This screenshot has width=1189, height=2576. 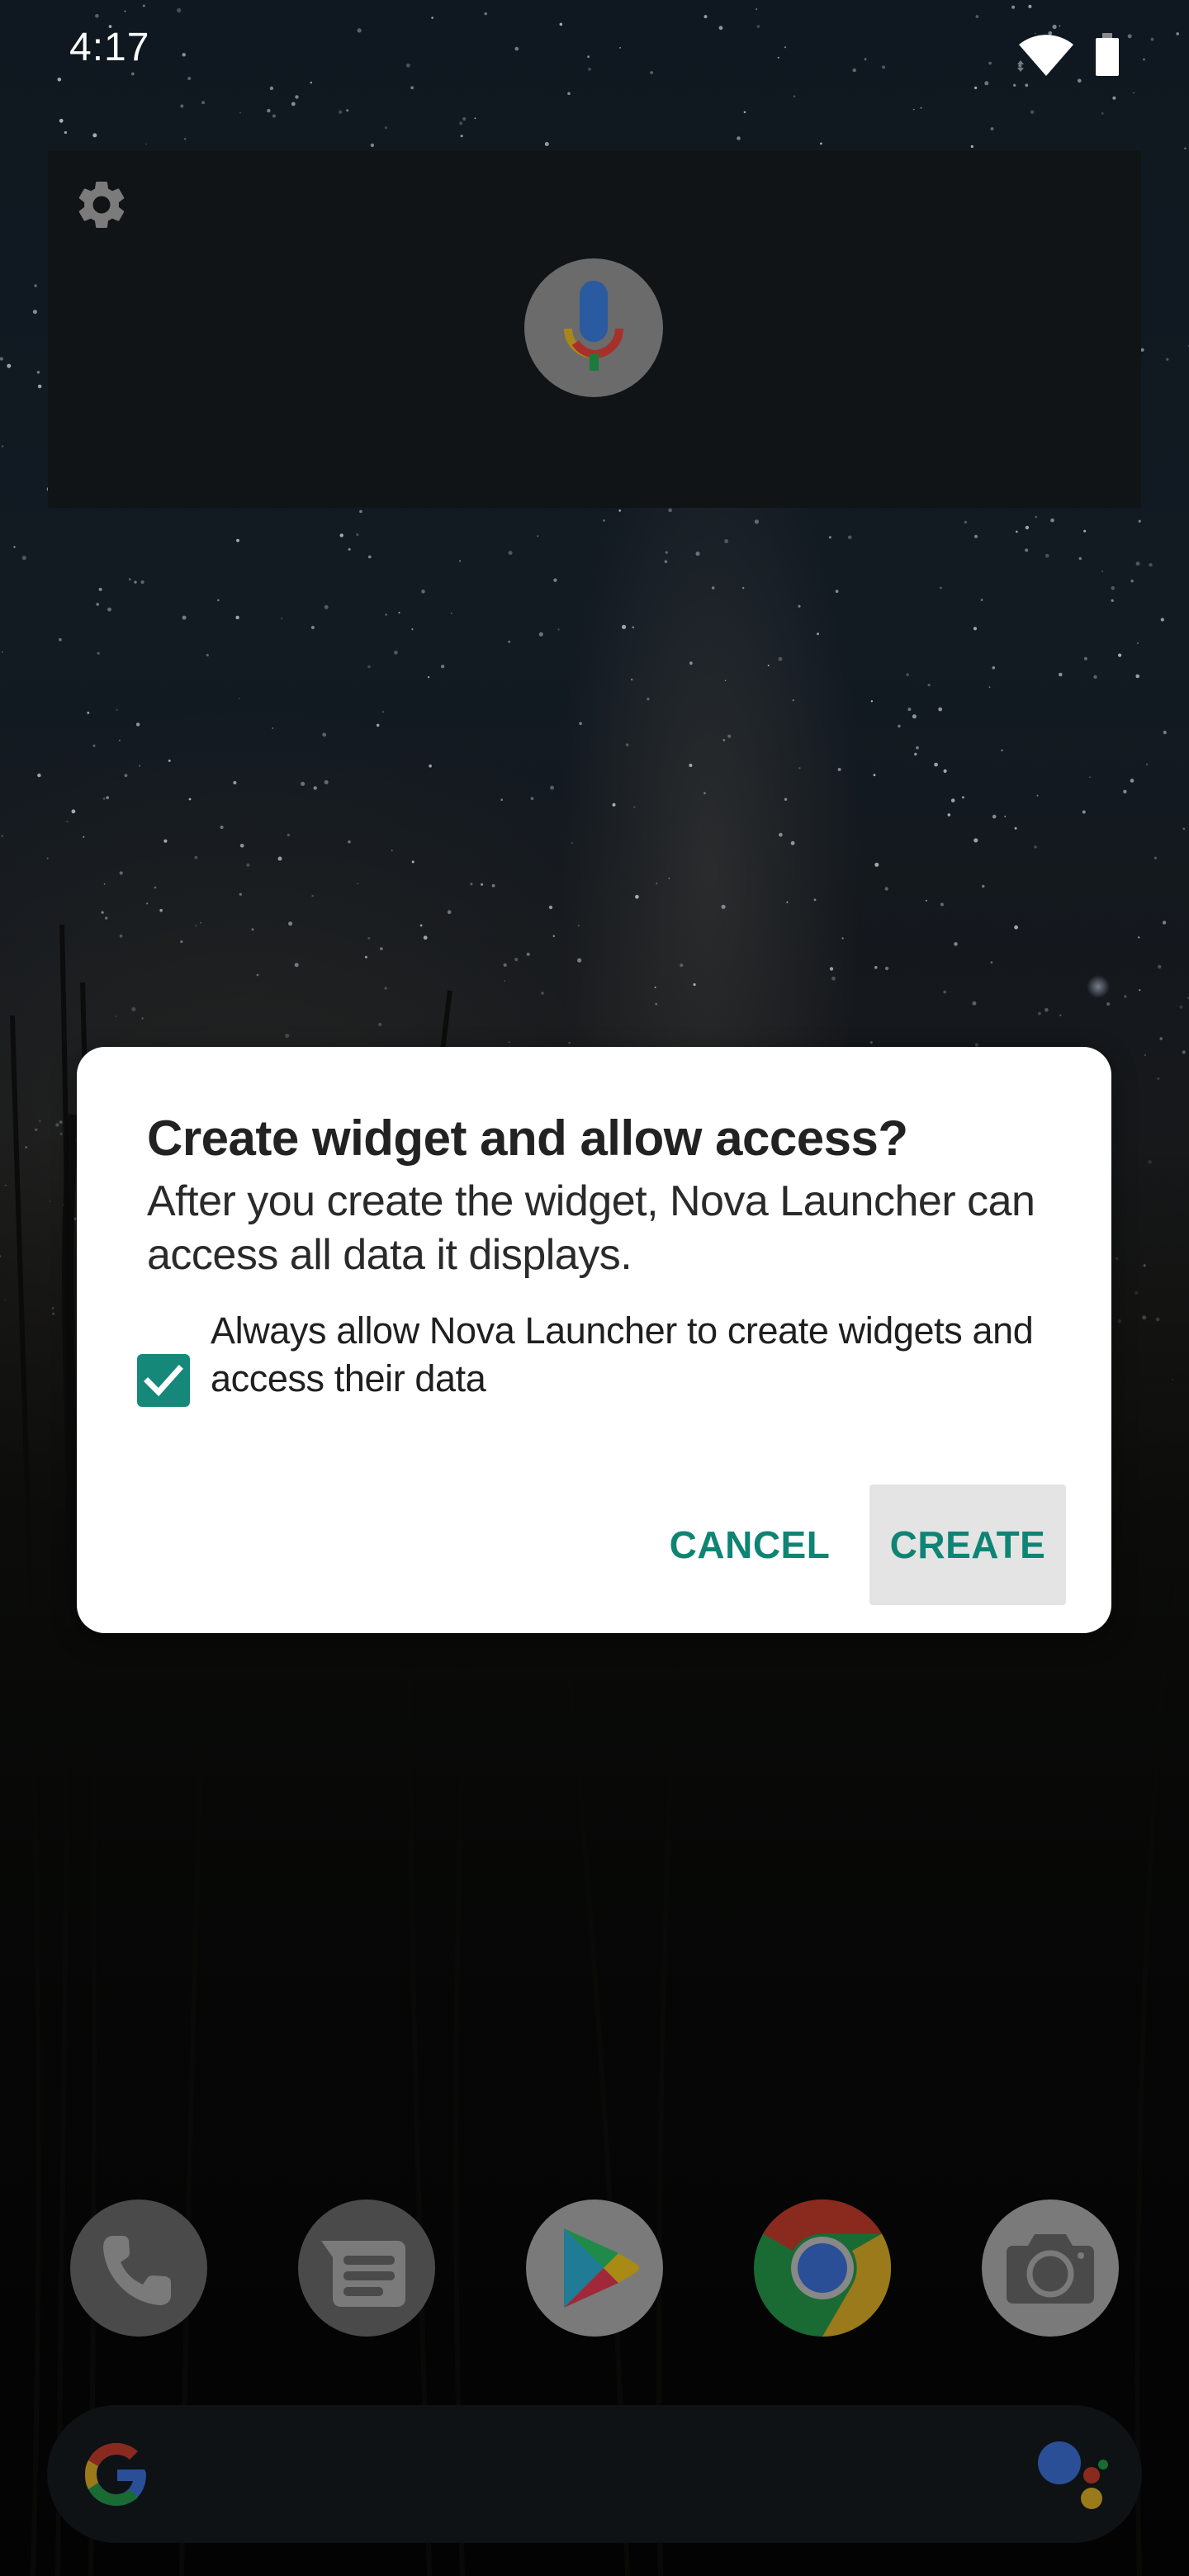 What do you see at coordinates (163, 1380) in the screenshot?
I see `always-allow-checkbox` at bounding box center [163, 1380].